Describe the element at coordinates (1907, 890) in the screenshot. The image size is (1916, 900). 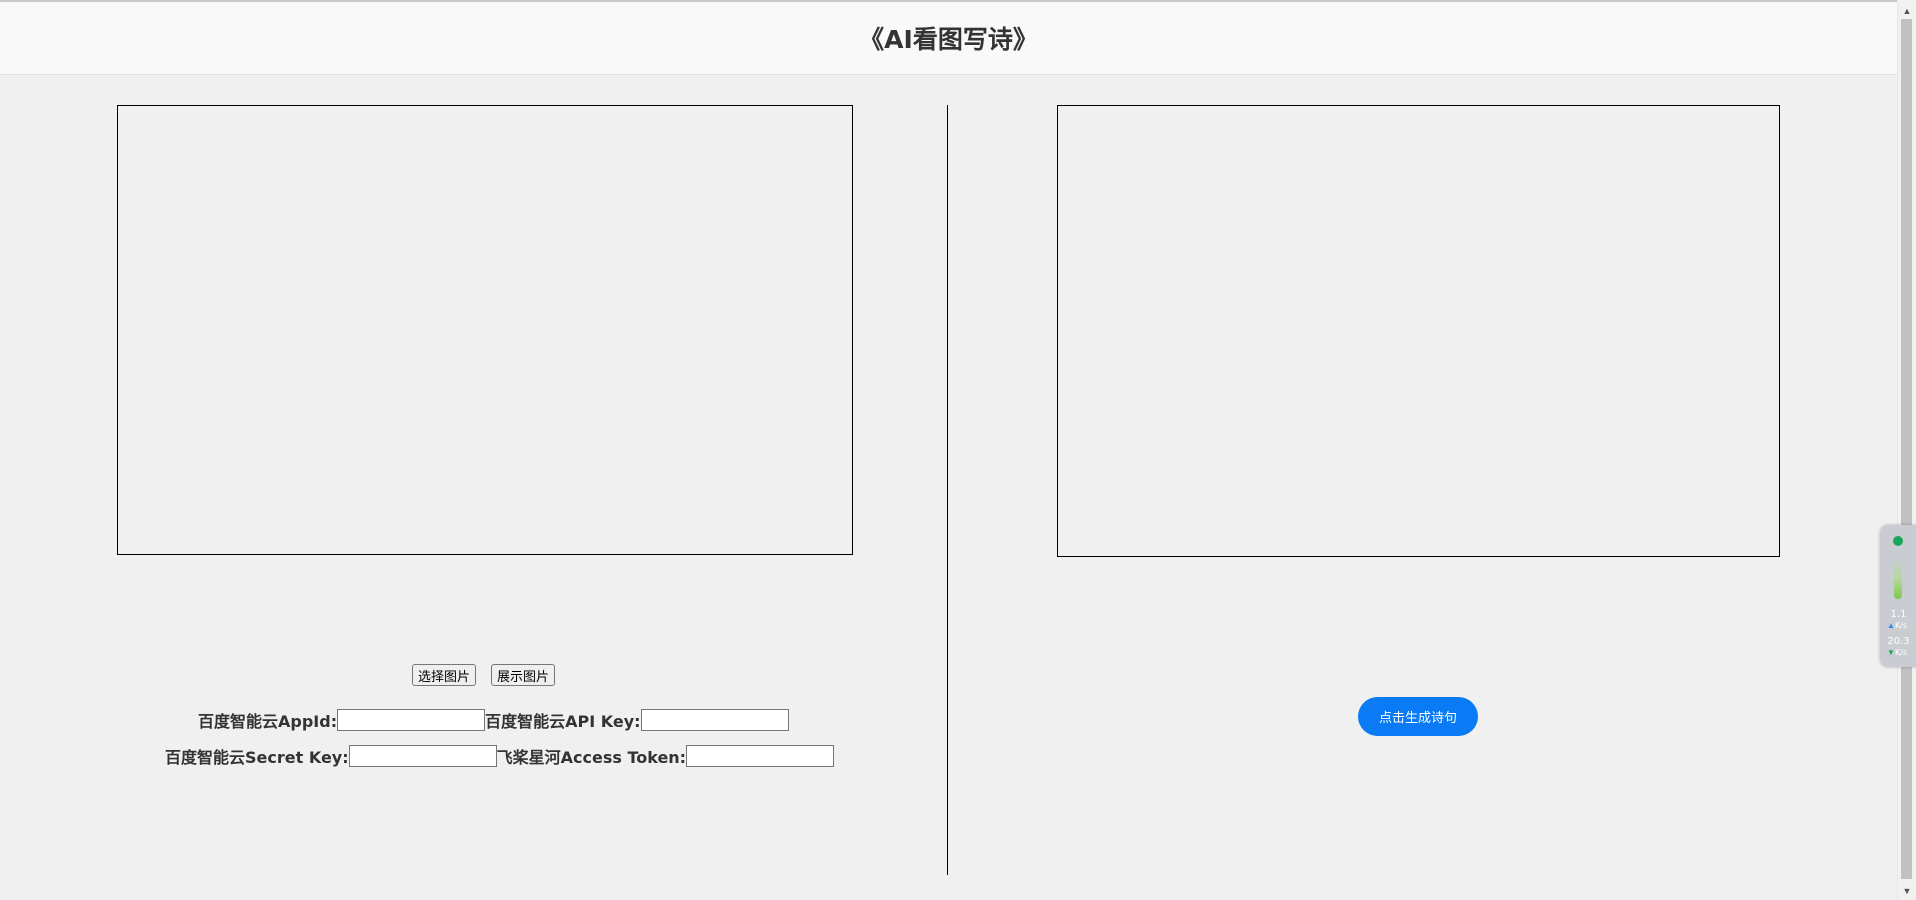
I see `scroll-down-arrow-icon: ▼` at that location.